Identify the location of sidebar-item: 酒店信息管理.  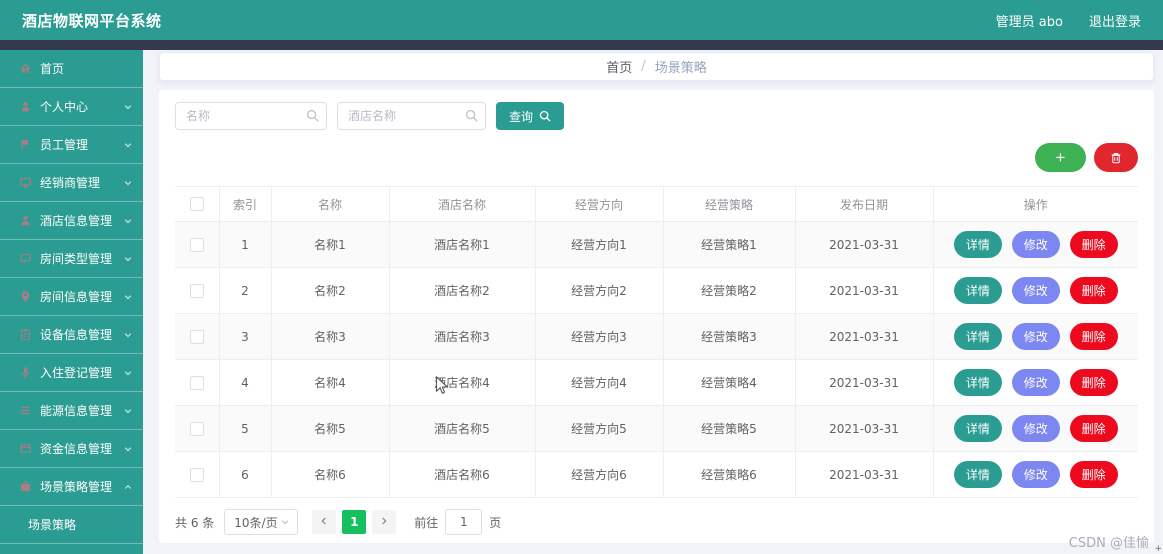
(71, 221).